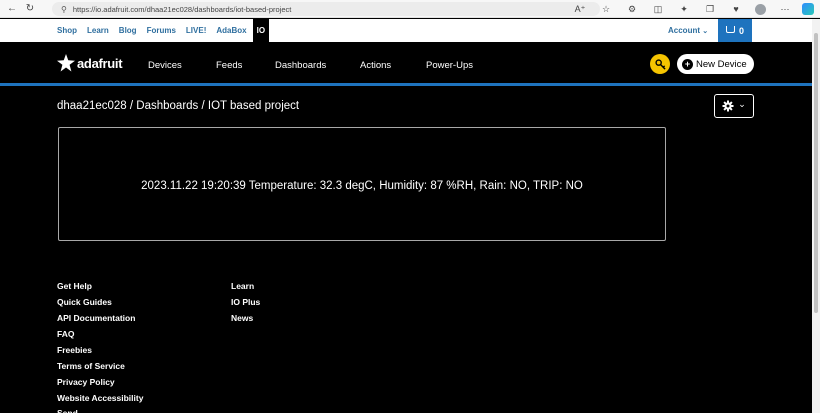 Image resolution: width=820 pixels, height=413 pixels. What do you see at coordinates (100, 63) in the screenshot?
I see `logo-text: adafruit` at bounding box center [100, 63].